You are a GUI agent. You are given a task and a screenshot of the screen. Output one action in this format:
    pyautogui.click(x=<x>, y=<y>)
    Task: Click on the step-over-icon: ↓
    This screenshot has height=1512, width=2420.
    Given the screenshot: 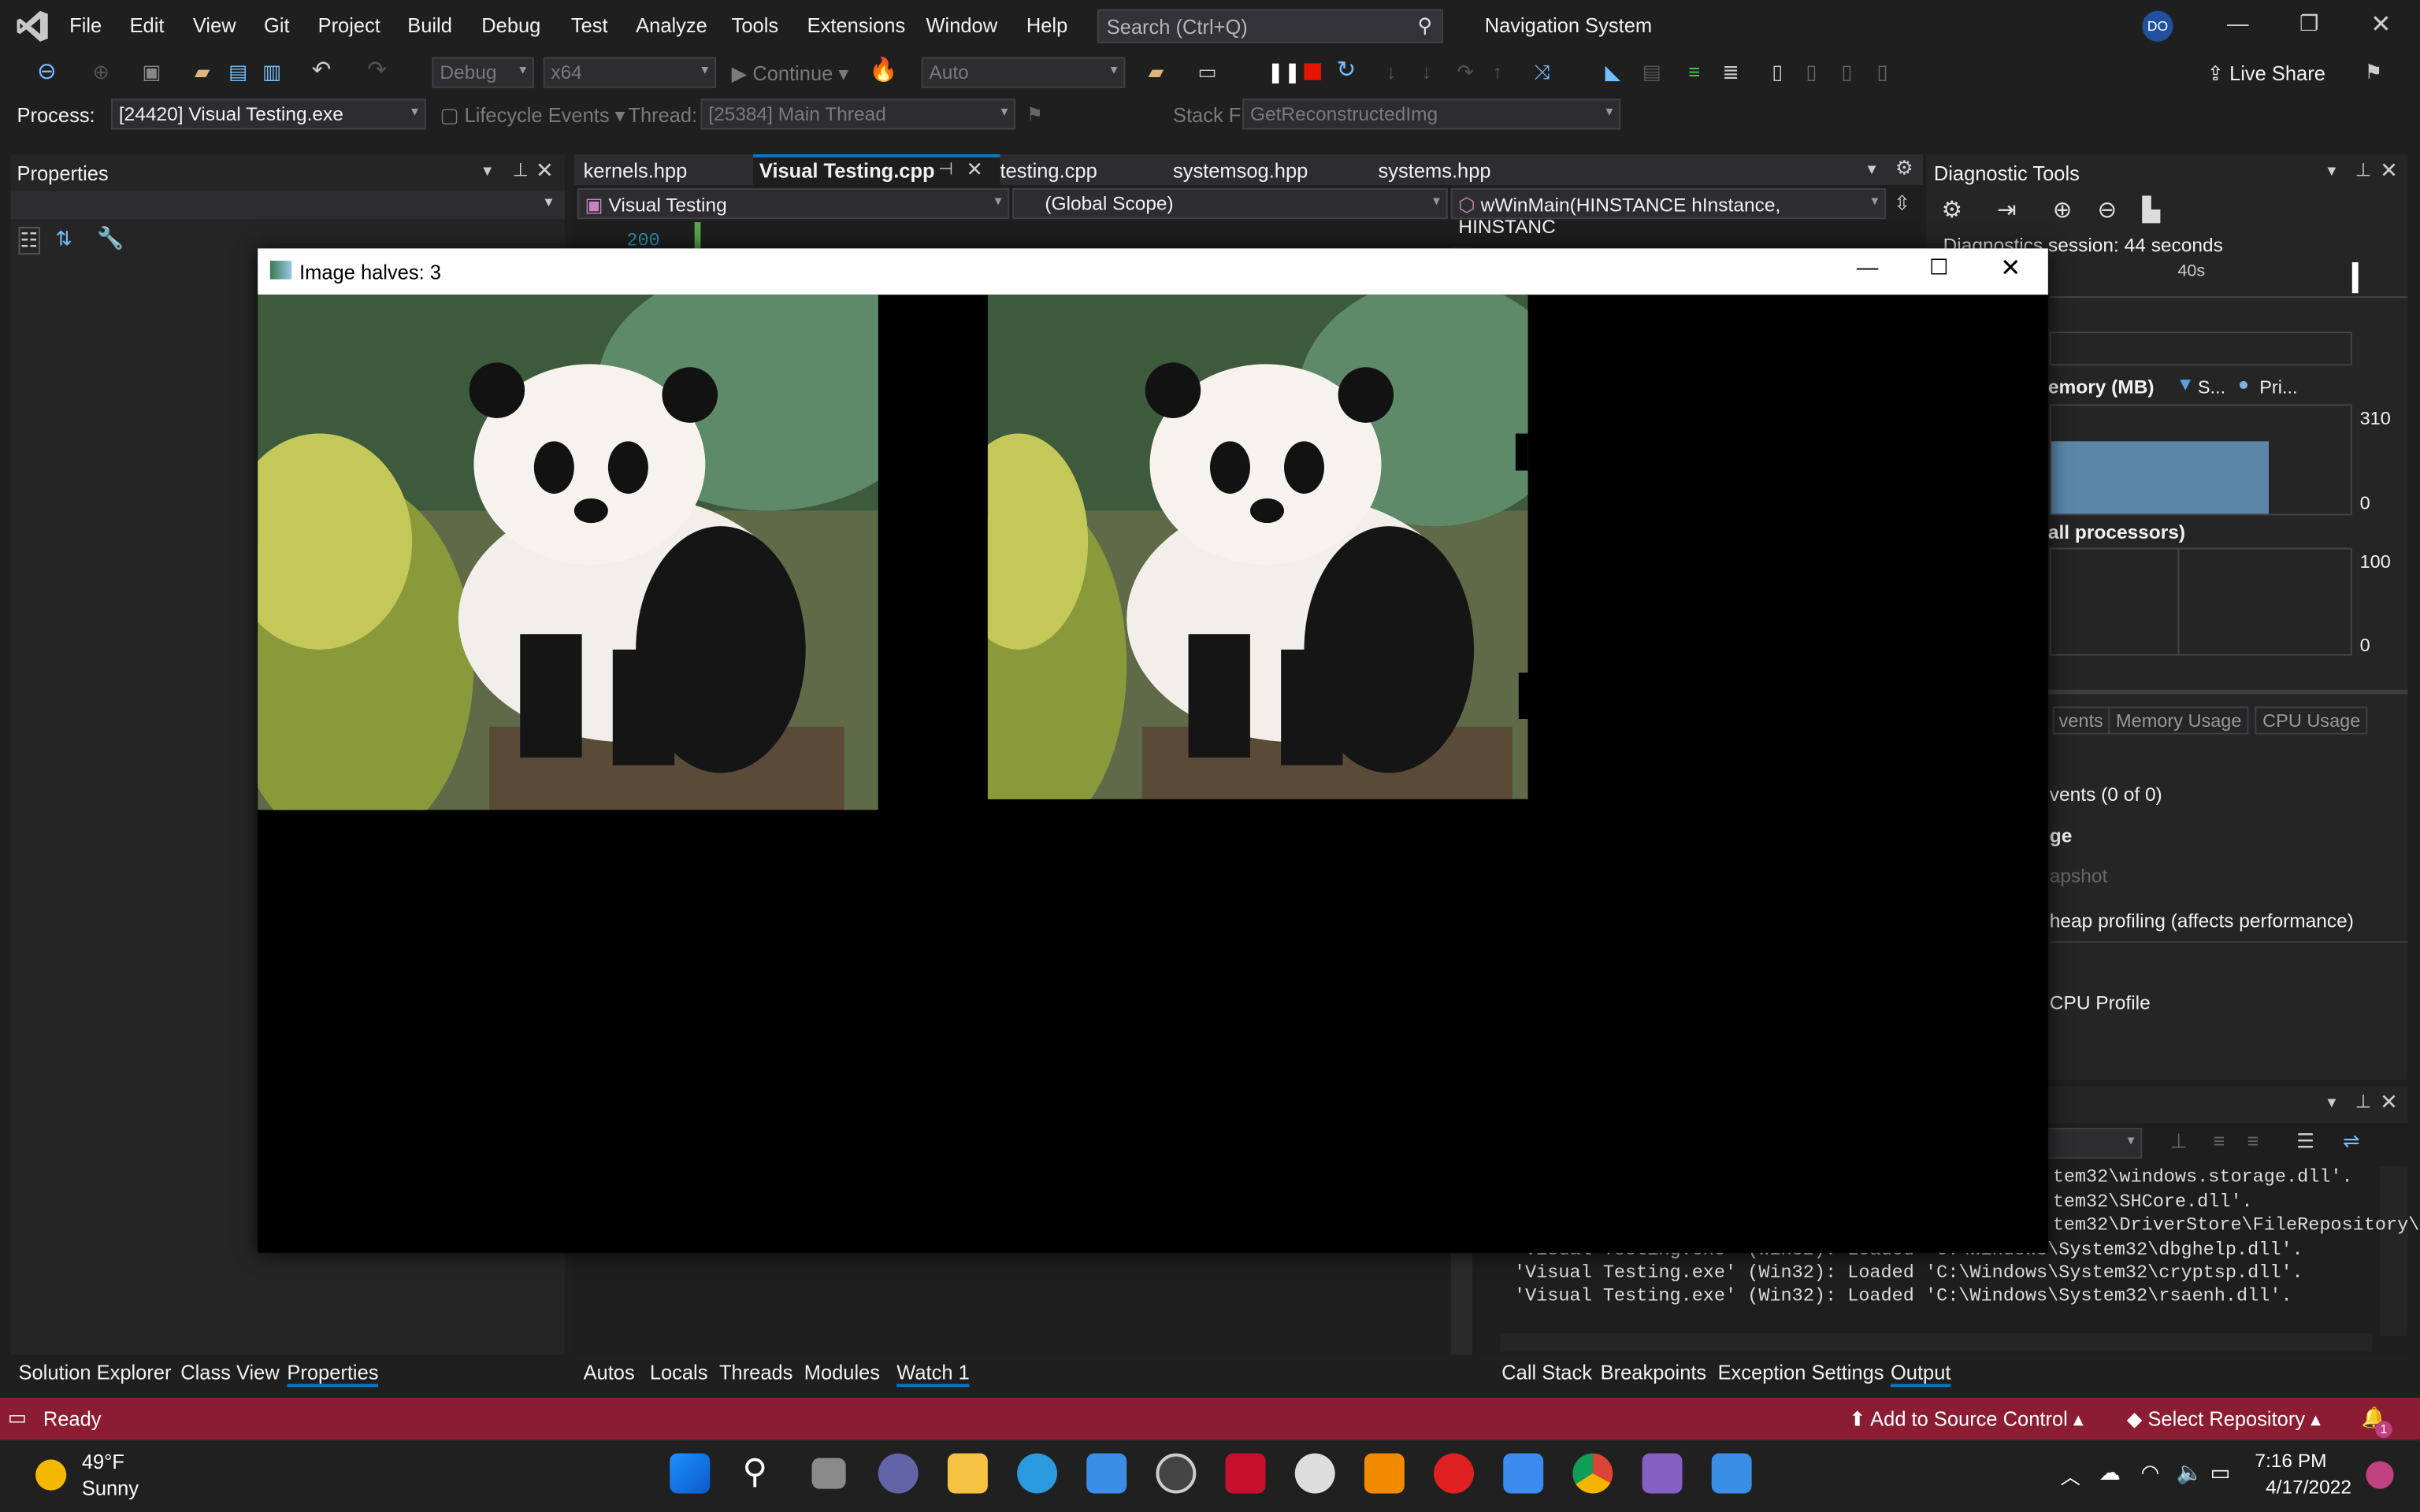 What is the action you would take?
    pyautogui.click(x=1426, y=72)
    